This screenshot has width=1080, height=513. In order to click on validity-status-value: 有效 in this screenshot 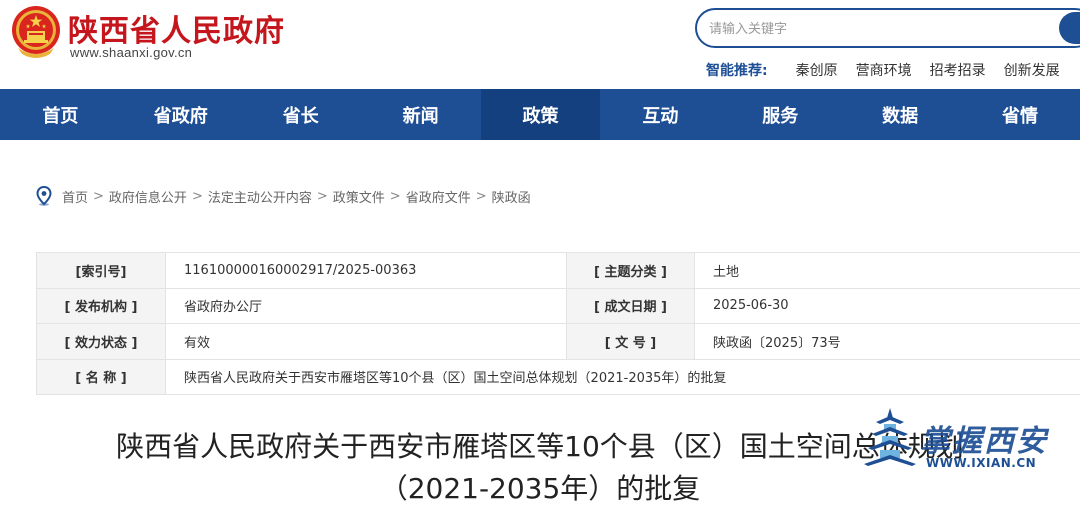, I will do `click(366, 341)`.